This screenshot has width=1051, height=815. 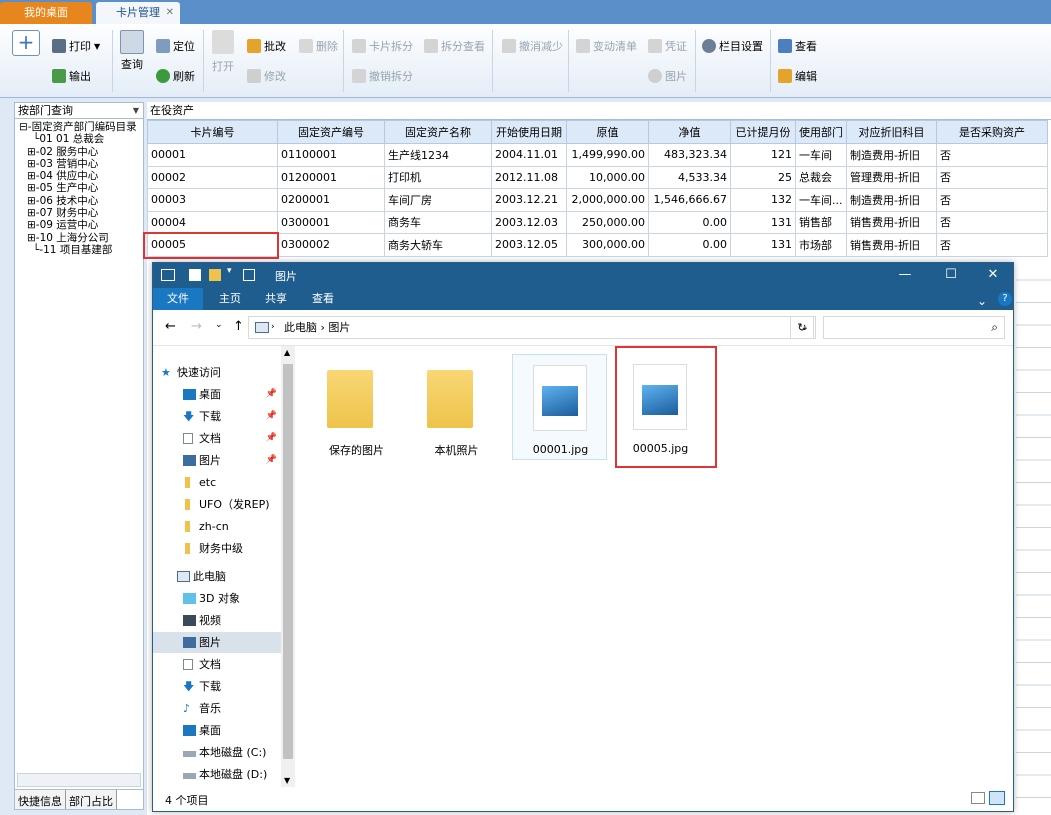 I want to click on column-header: 固定资产编号, so click(x=331, y=132).